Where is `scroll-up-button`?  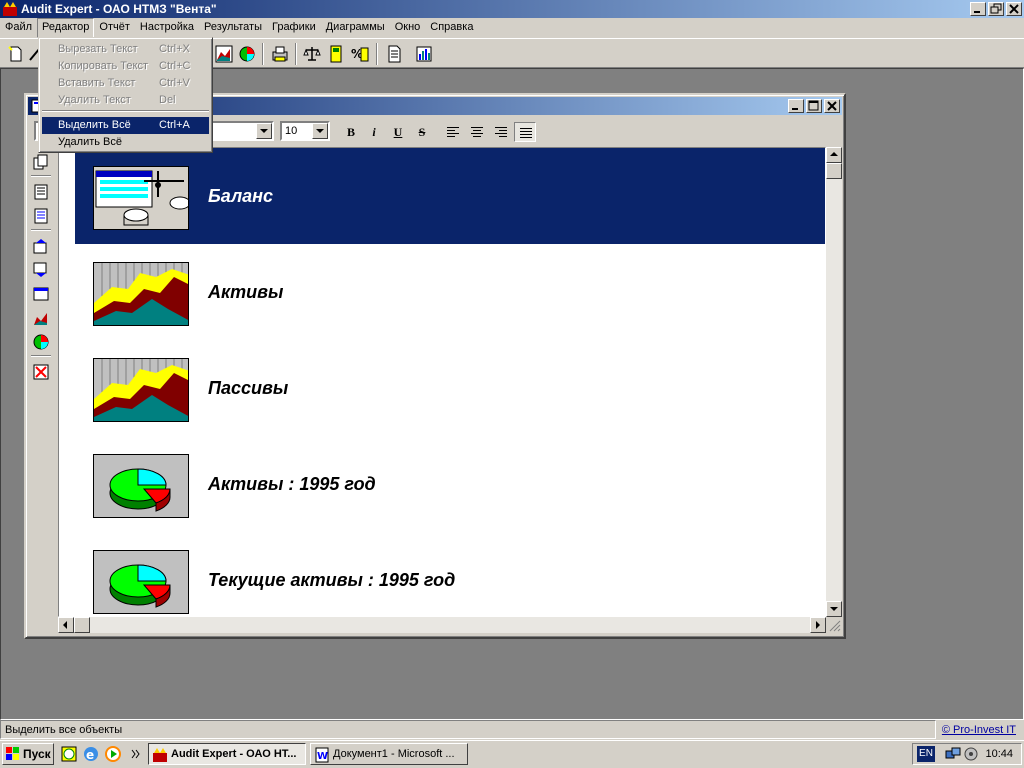
scroll-up-button is located at coordinates (834, 155).